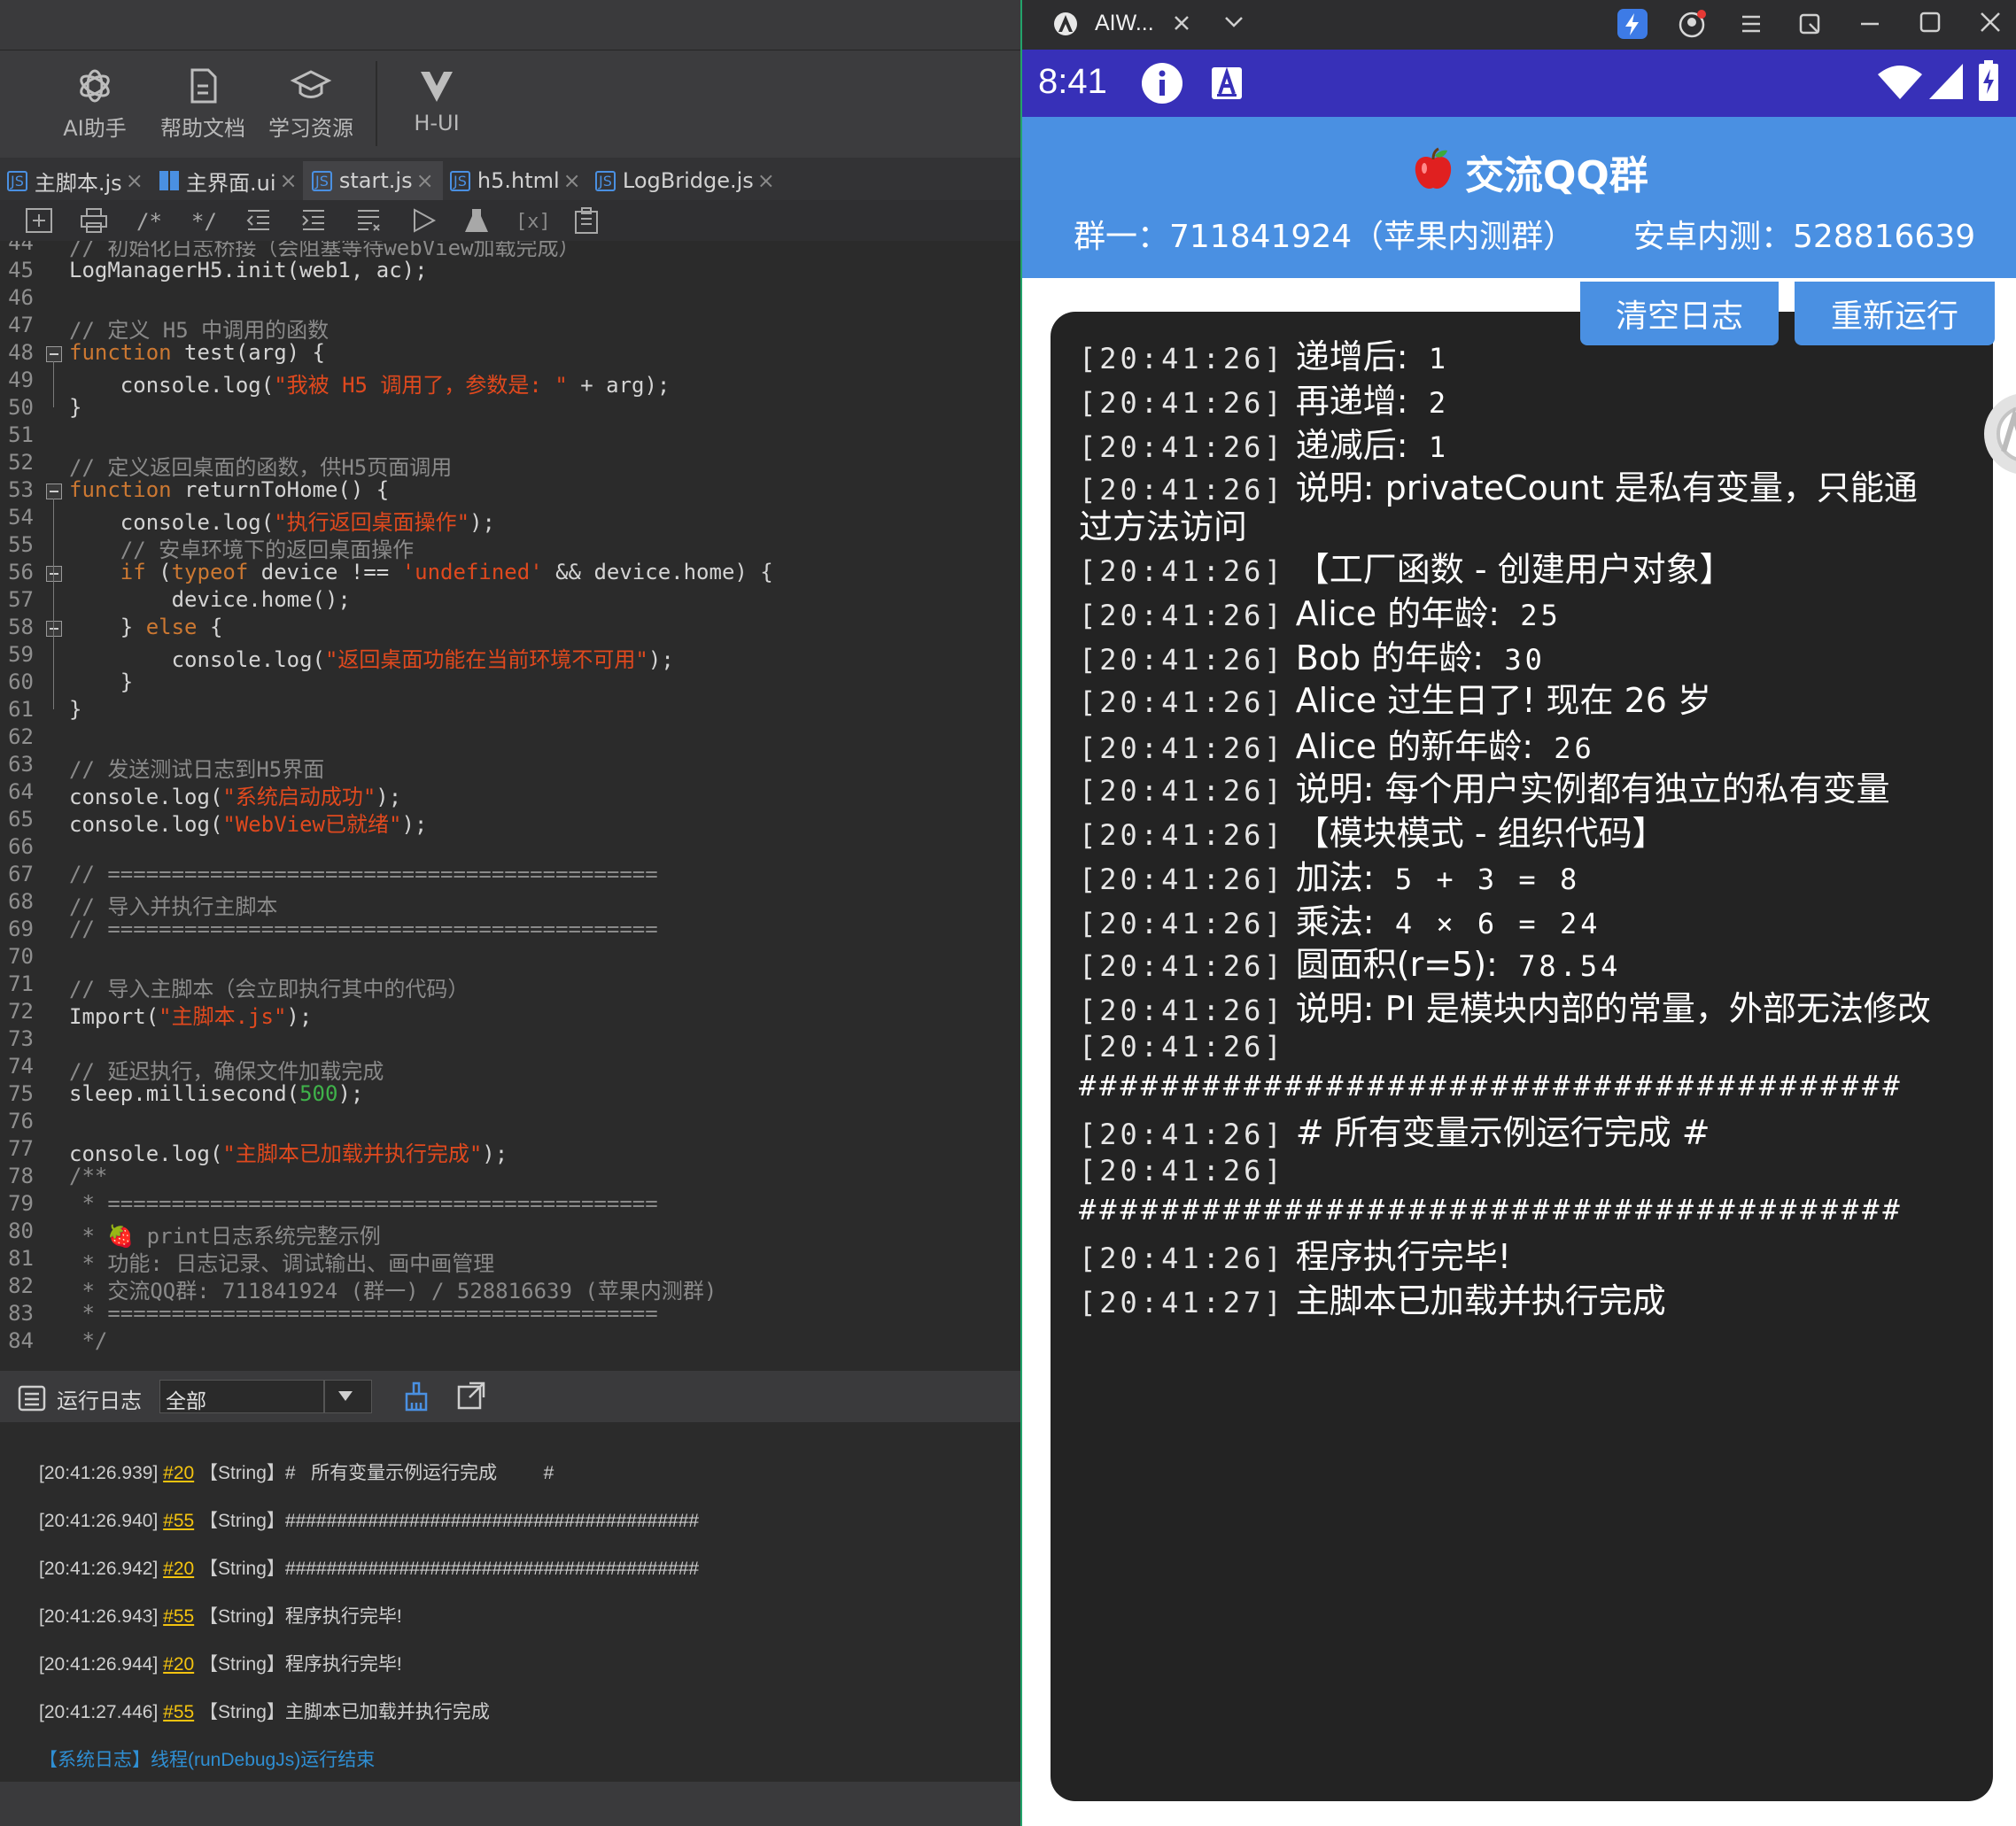 This screenshot has height=1826, width=2016. I want to click on log-row: [20:41:26] 程序执行完毕!, so click(1295, 1254).